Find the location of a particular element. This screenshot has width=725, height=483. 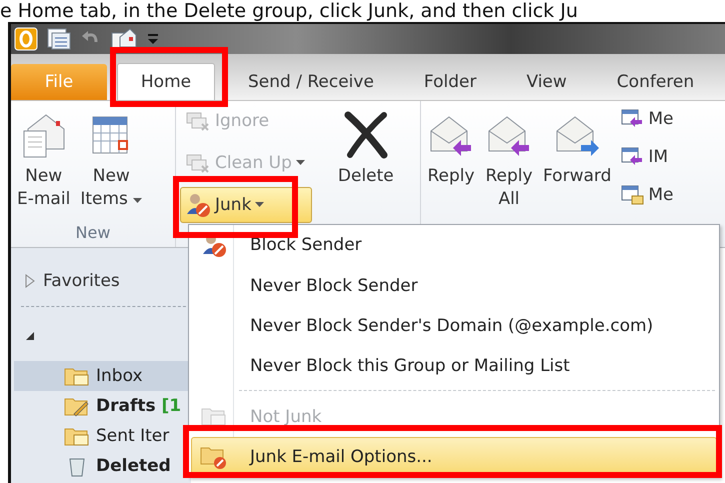

ribbon-tab: Home is located at coordinates (166, 81).